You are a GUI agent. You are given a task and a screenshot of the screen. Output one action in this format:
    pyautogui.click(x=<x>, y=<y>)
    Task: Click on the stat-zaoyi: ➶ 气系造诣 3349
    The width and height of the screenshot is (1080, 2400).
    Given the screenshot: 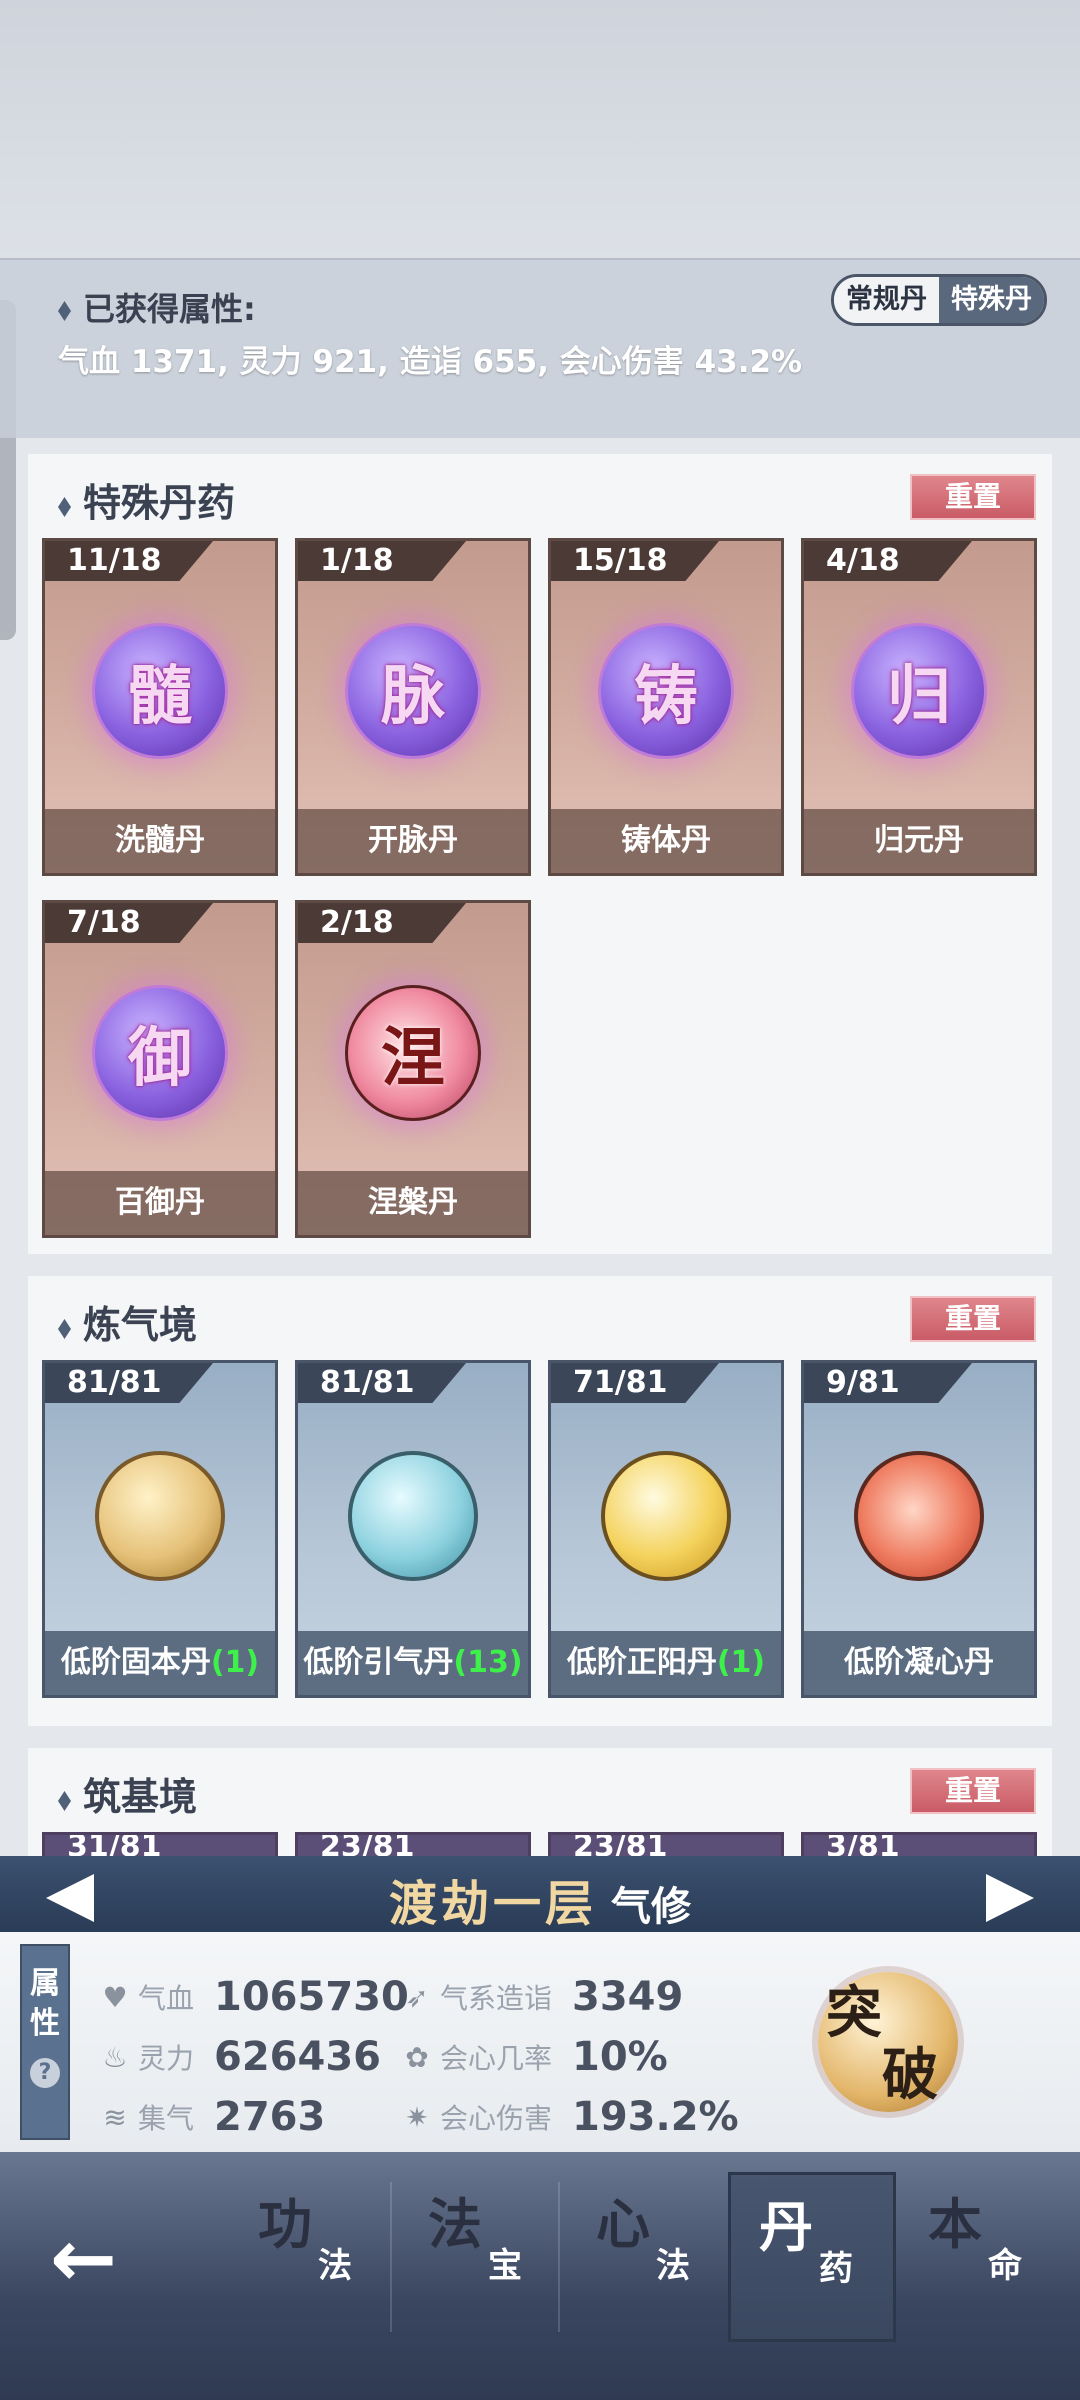 What is the action you would take?
    pyautogui.click(x=541, y=1997)
    